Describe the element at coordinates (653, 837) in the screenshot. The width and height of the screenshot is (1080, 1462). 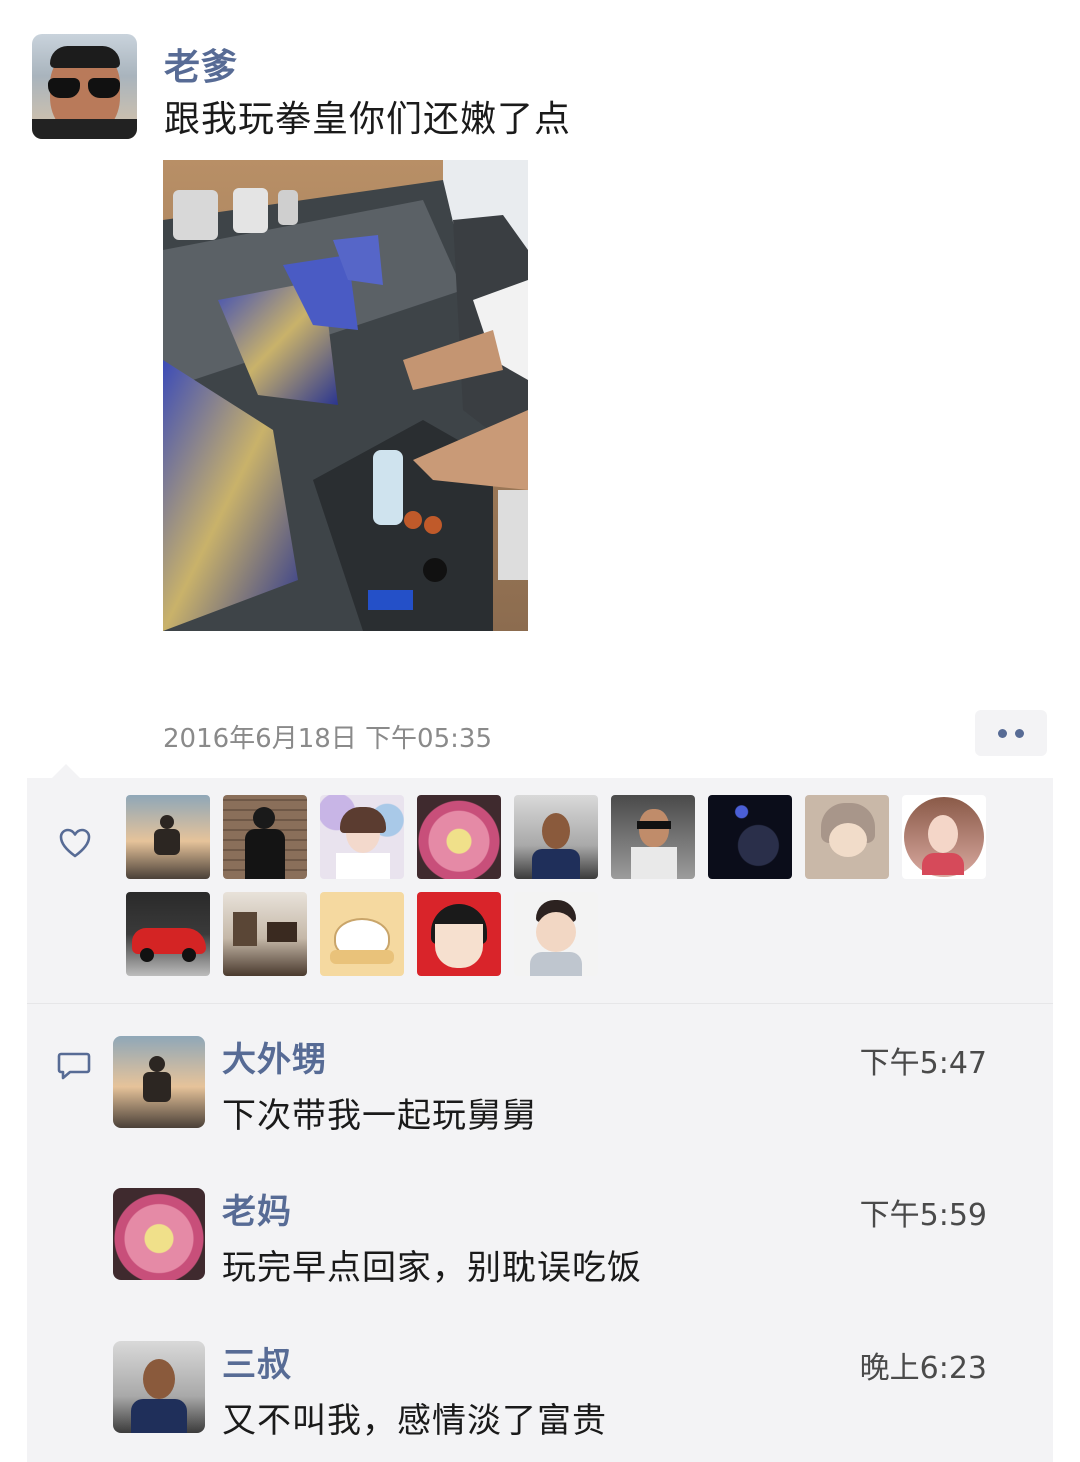
I see `like-avatar-man-sunglasses-car` at that location.